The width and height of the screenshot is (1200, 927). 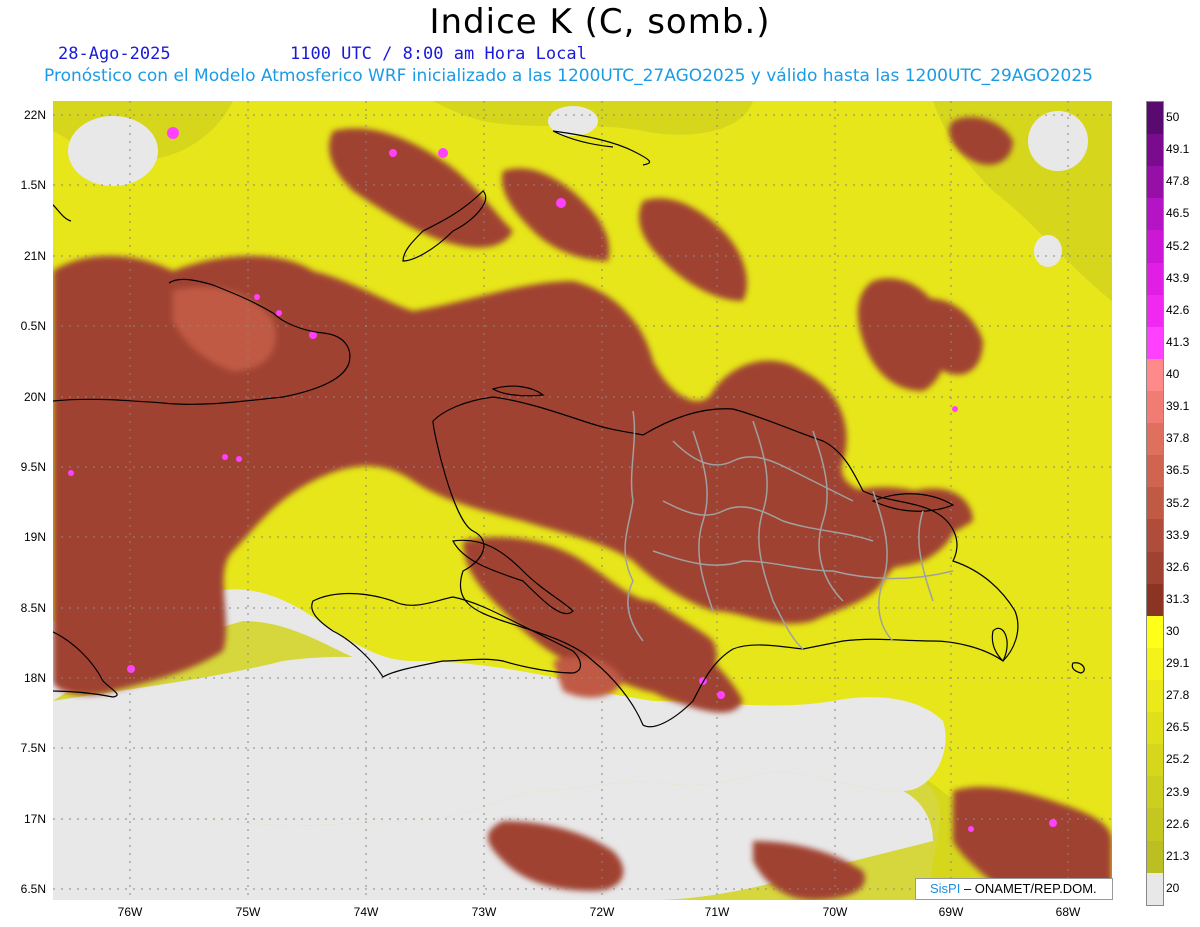 What do you see at coordinates (1178, 181) in the screenshot?
I see `colorbar-label: 47.8` at bounding box center [1178, 181].